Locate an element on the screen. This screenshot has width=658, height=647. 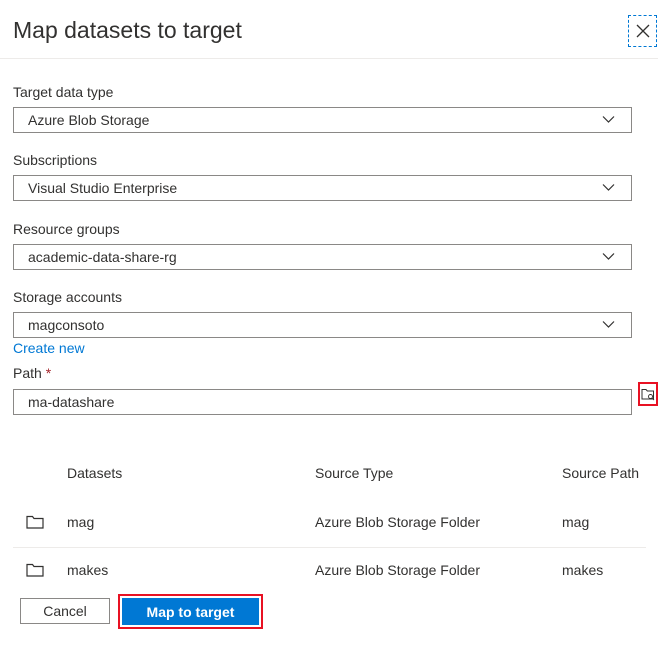
dataset-name: makes is located at coordinates (88, 570).